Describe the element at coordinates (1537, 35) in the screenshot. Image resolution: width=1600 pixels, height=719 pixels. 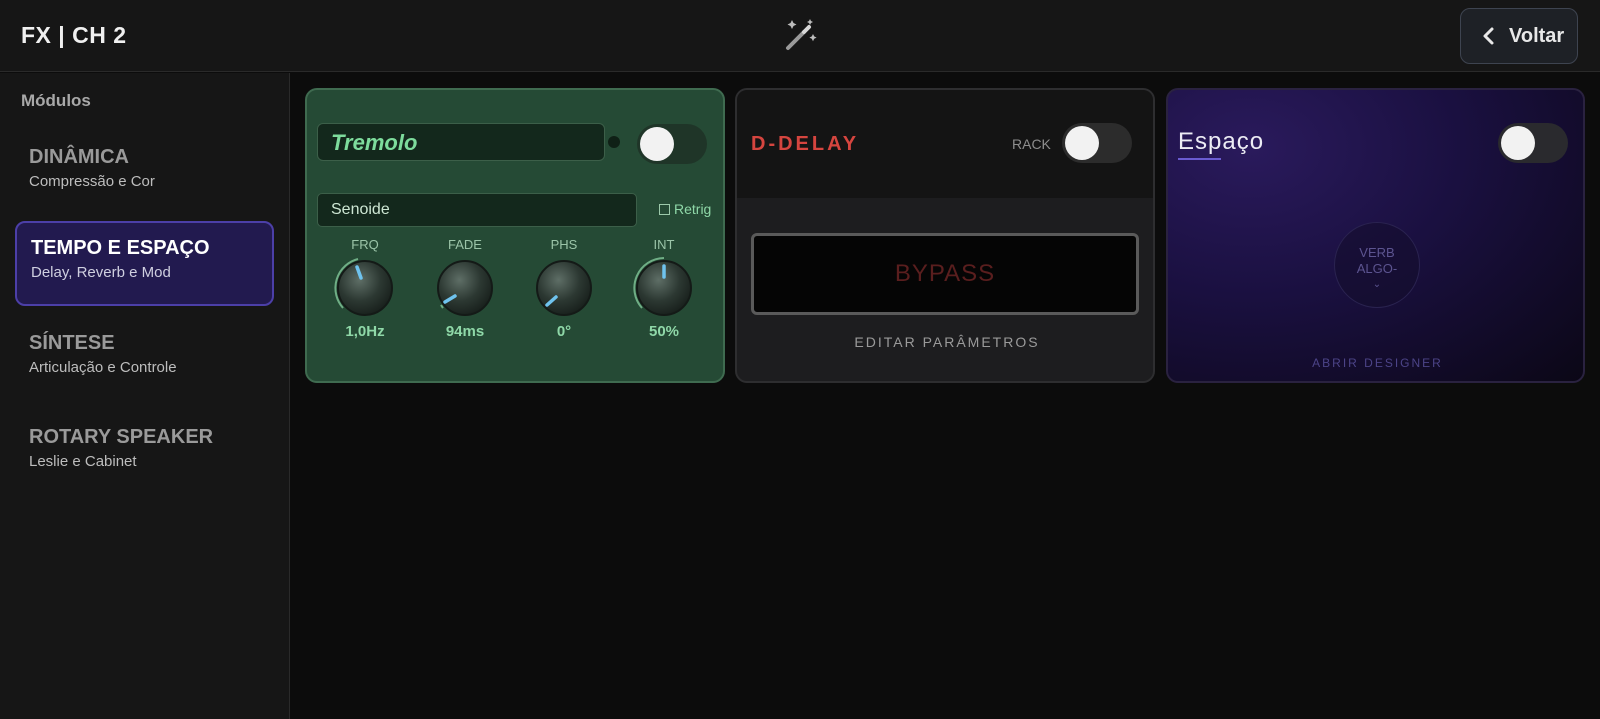
I see `back-button-label: Voltar` at that location.